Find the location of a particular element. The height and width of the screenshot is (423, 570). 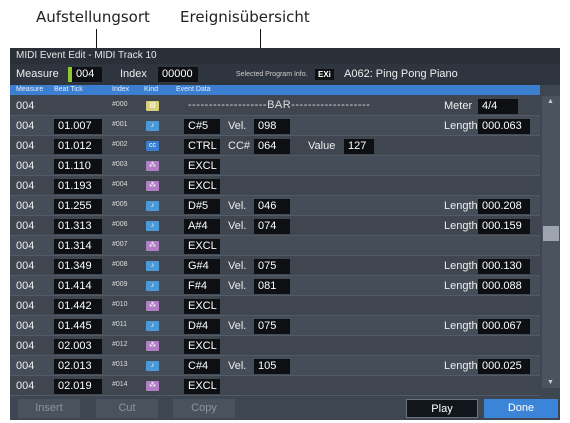

index-cell: #010 is located at coordinates (120, 304).